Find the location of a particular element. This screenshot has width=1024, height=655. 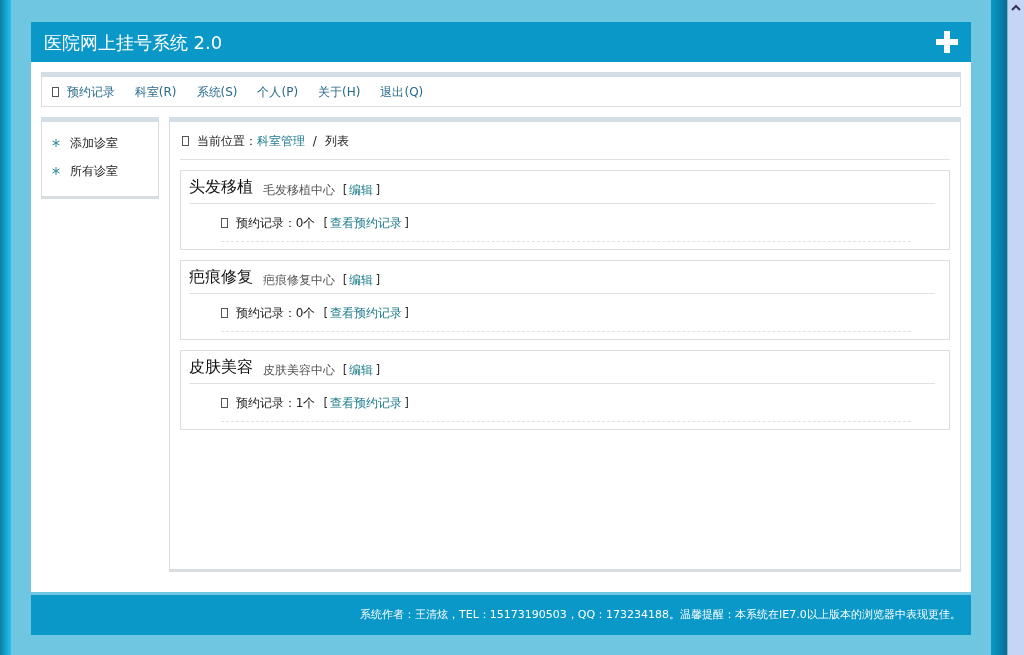

department-center: 皮肤美容中心 is located at coordinates (298, 370).